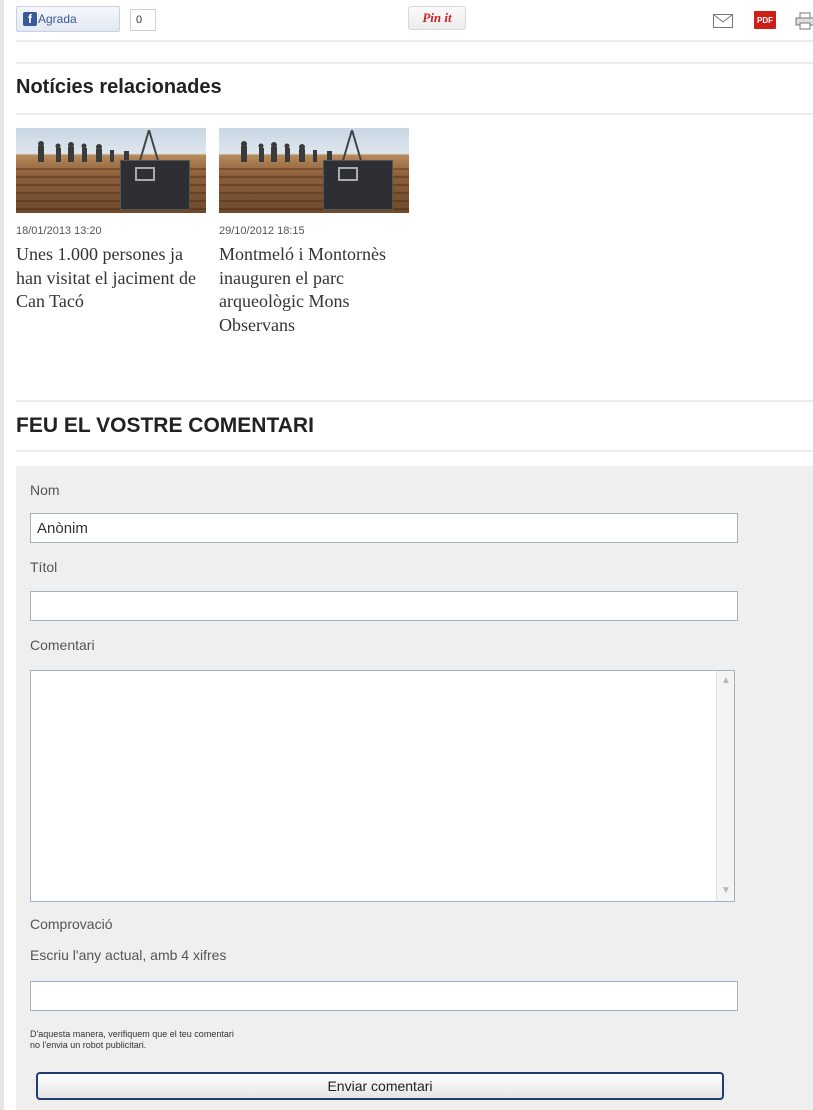 This screenshot has height=1110, width=813. What do you see at coordinates (45, 490) in the screenshot?
I see `name-label: Nom` at bounding box center [45, 490].